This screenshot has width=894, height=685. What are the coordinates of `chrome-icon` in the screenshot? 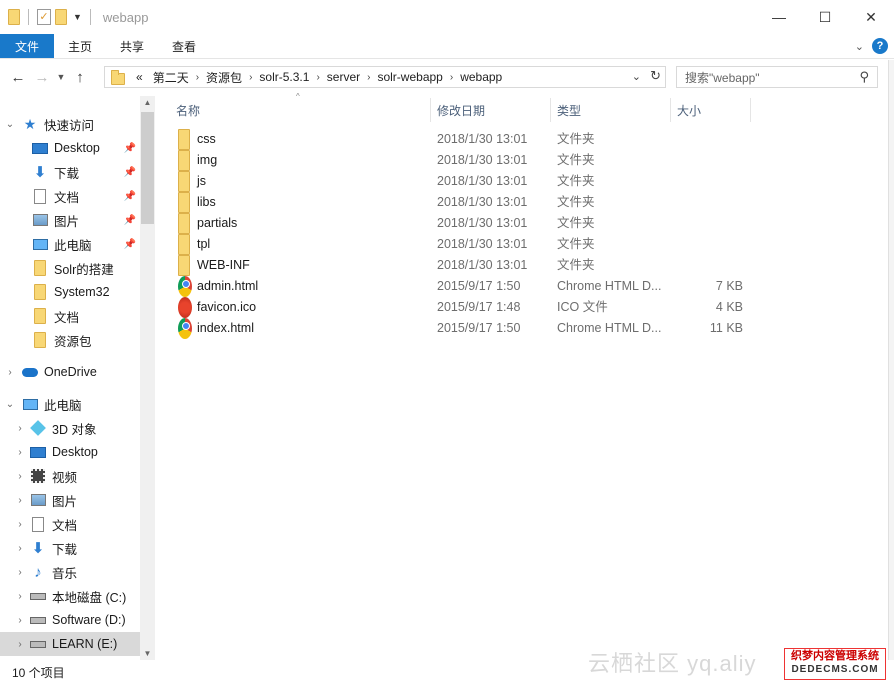 It's located at (186, 328).